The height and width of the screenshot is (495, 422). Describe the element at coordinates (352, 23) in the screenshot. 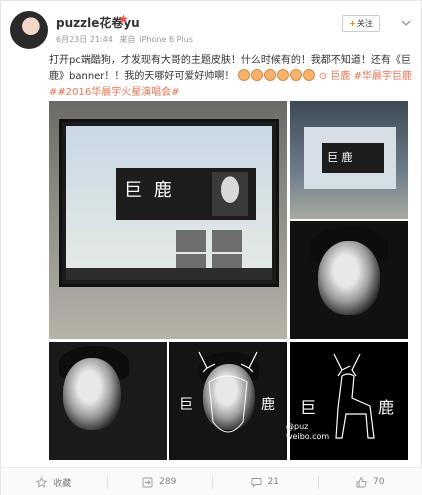

I see `plus-icon: +` at that location.